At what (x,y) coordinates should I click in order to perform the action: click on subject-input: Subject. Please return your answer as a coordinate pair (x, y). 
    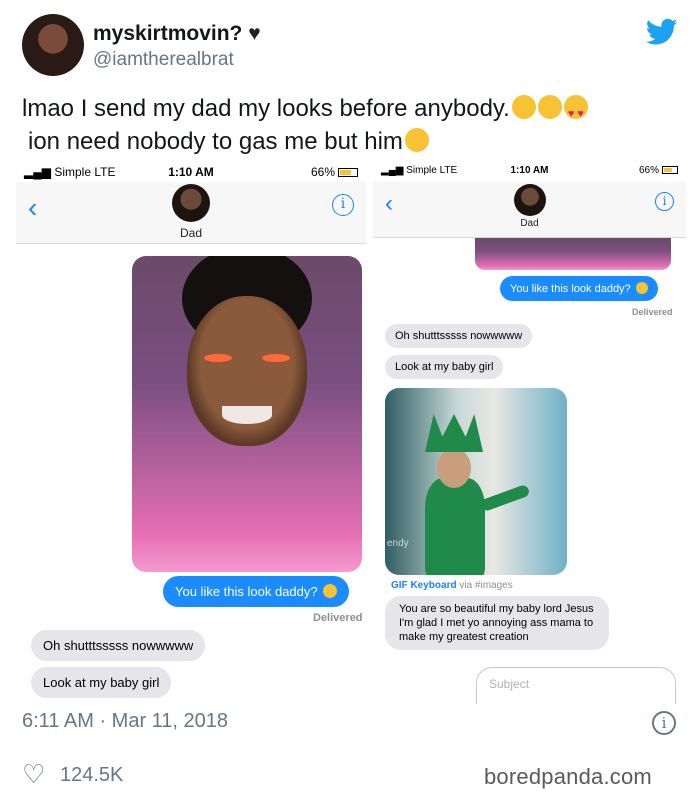
    Looking at the image, I should click on (576, 685).